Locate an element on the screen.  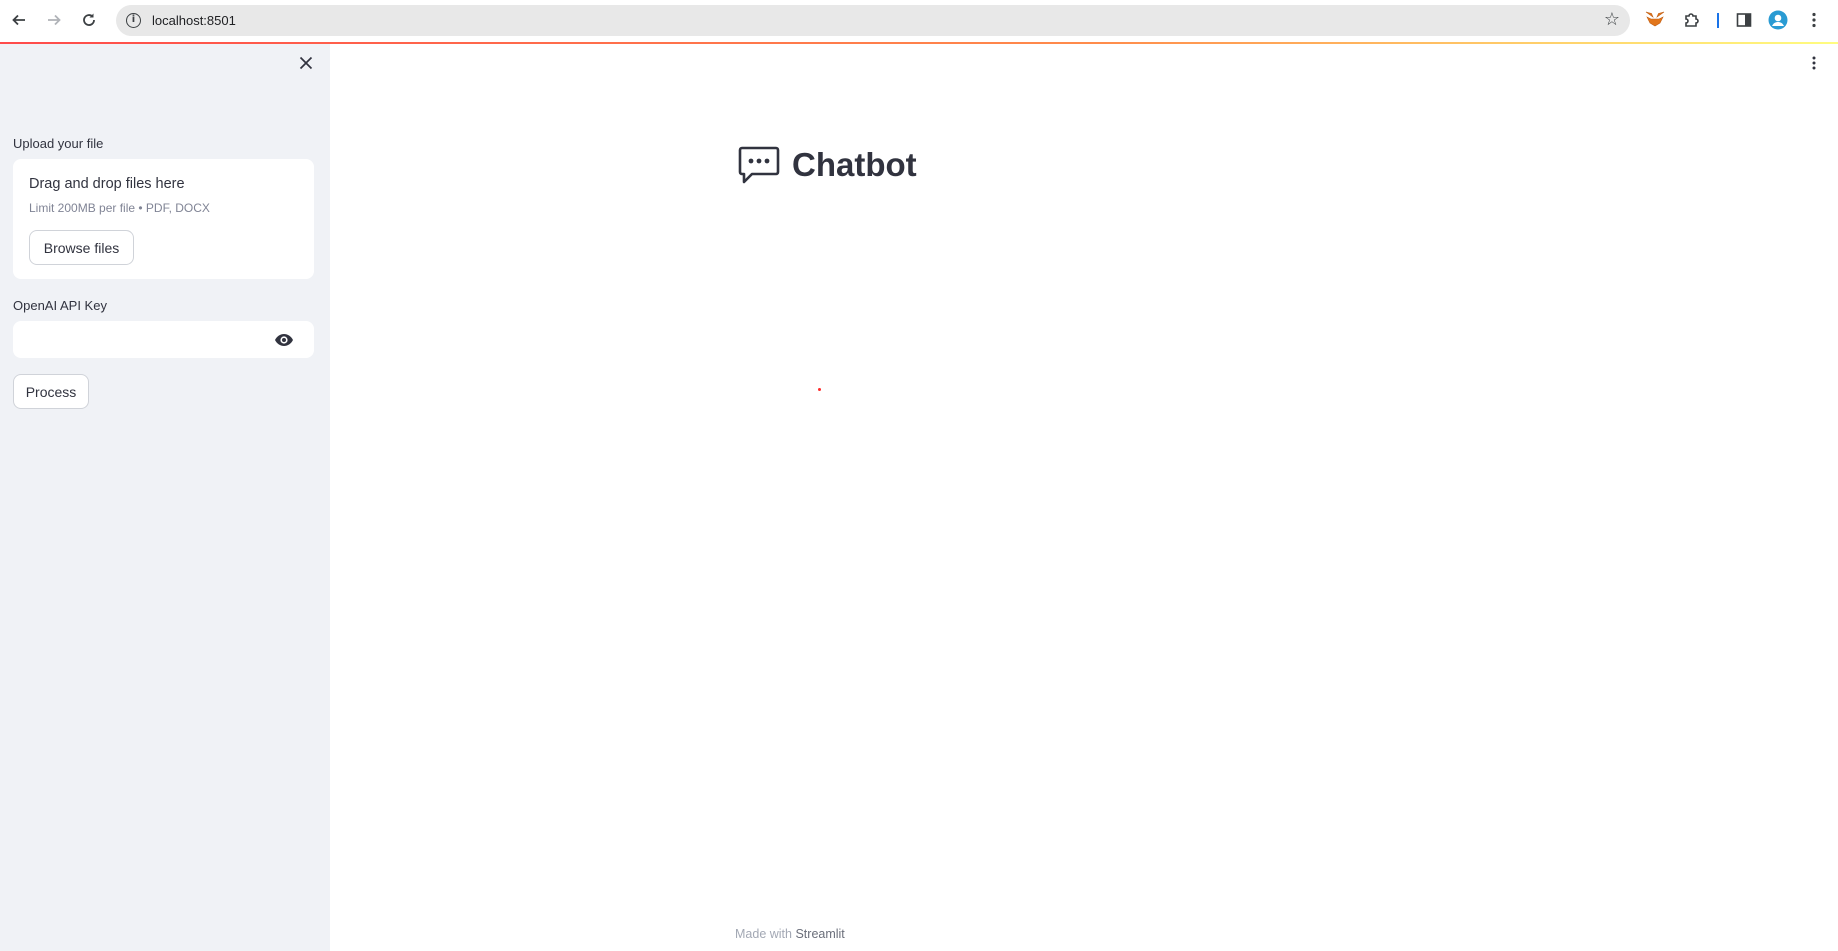
profile-avatar-icon is located at coordinates (1778, 20).